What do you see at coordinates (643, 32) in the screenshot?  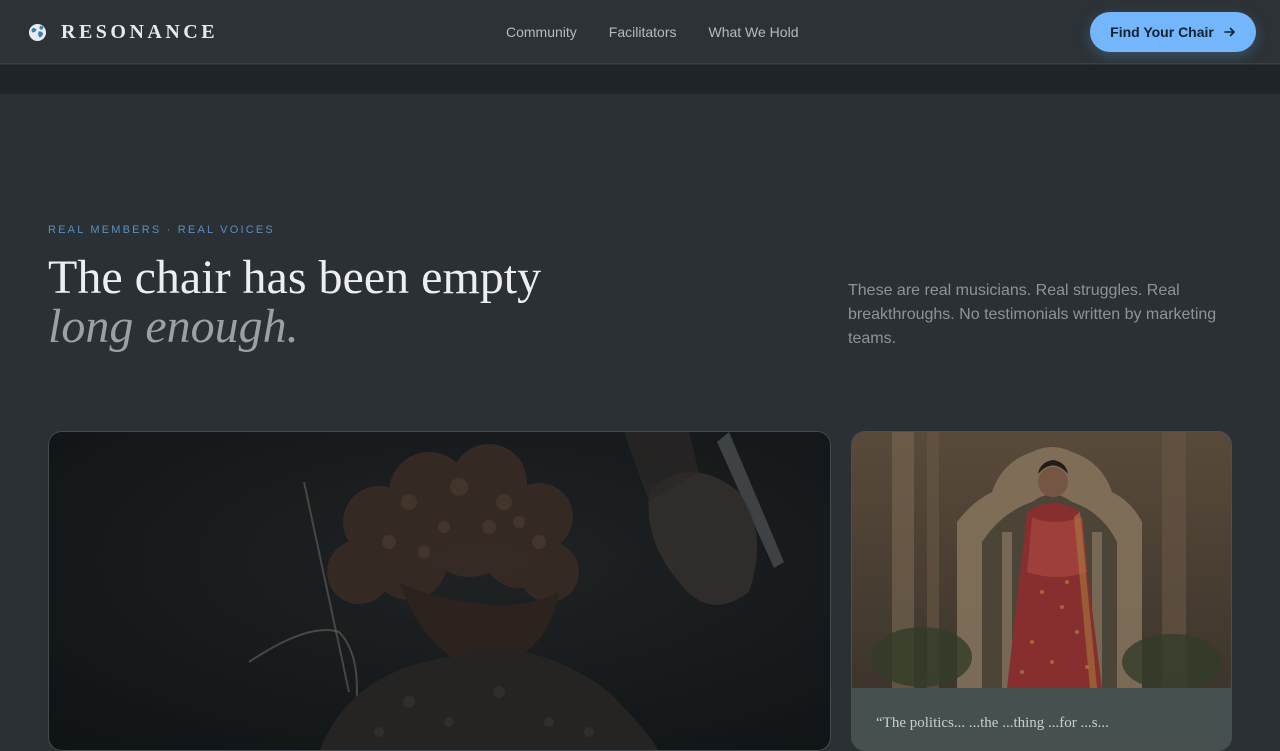 I see `nav-link-facilitators: Facilitators` at bounding box center [643, 32].